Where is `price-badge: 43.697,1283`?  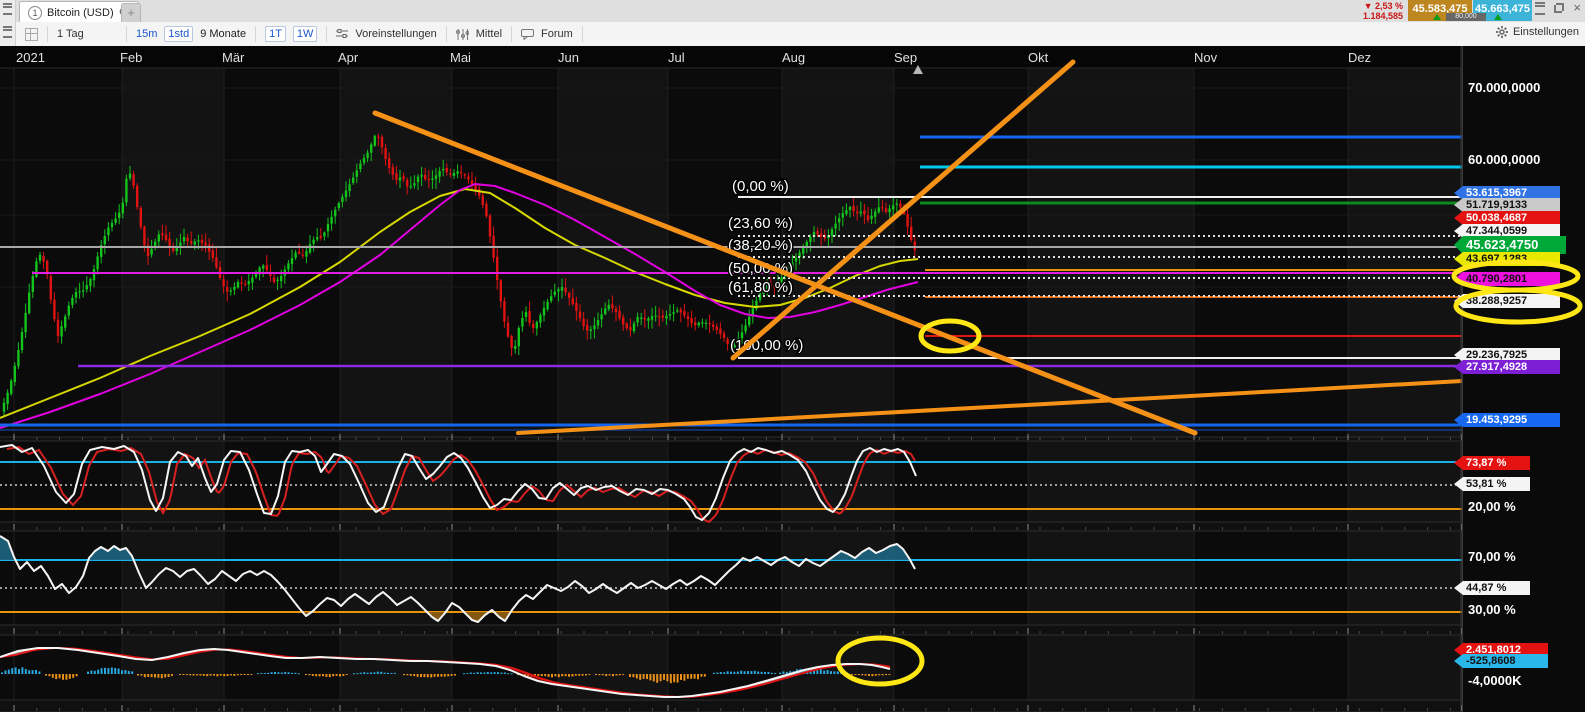 price-badge: 43.697,1283 is located at coordinates (1507, 259).